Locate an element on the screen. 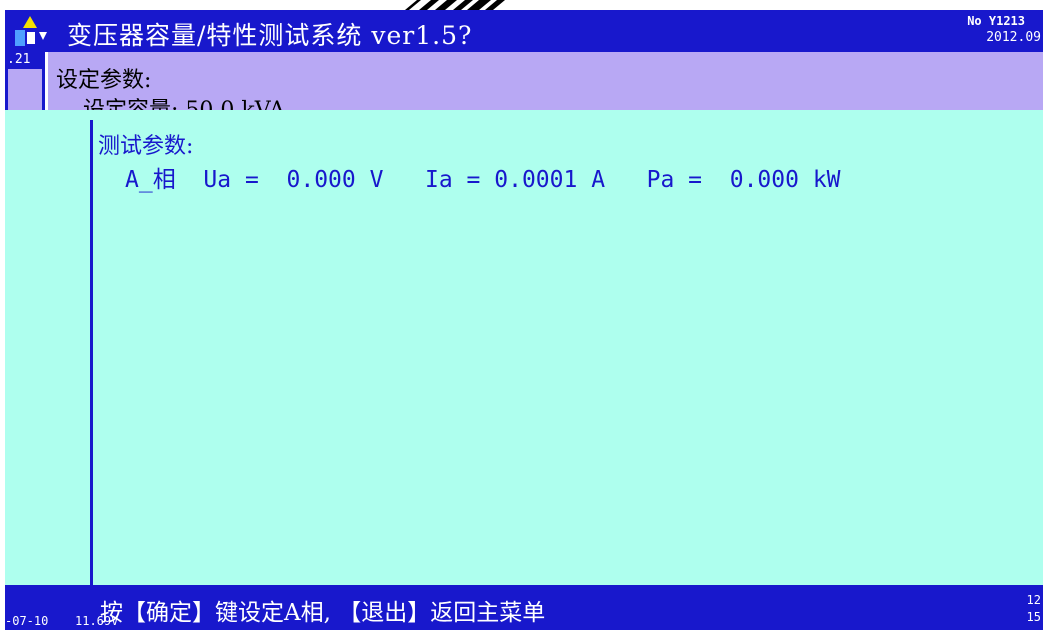 Image resolution: width=1043 pixels, height=630 pixels. ia-unit: A is located at coordinates (598, 180).